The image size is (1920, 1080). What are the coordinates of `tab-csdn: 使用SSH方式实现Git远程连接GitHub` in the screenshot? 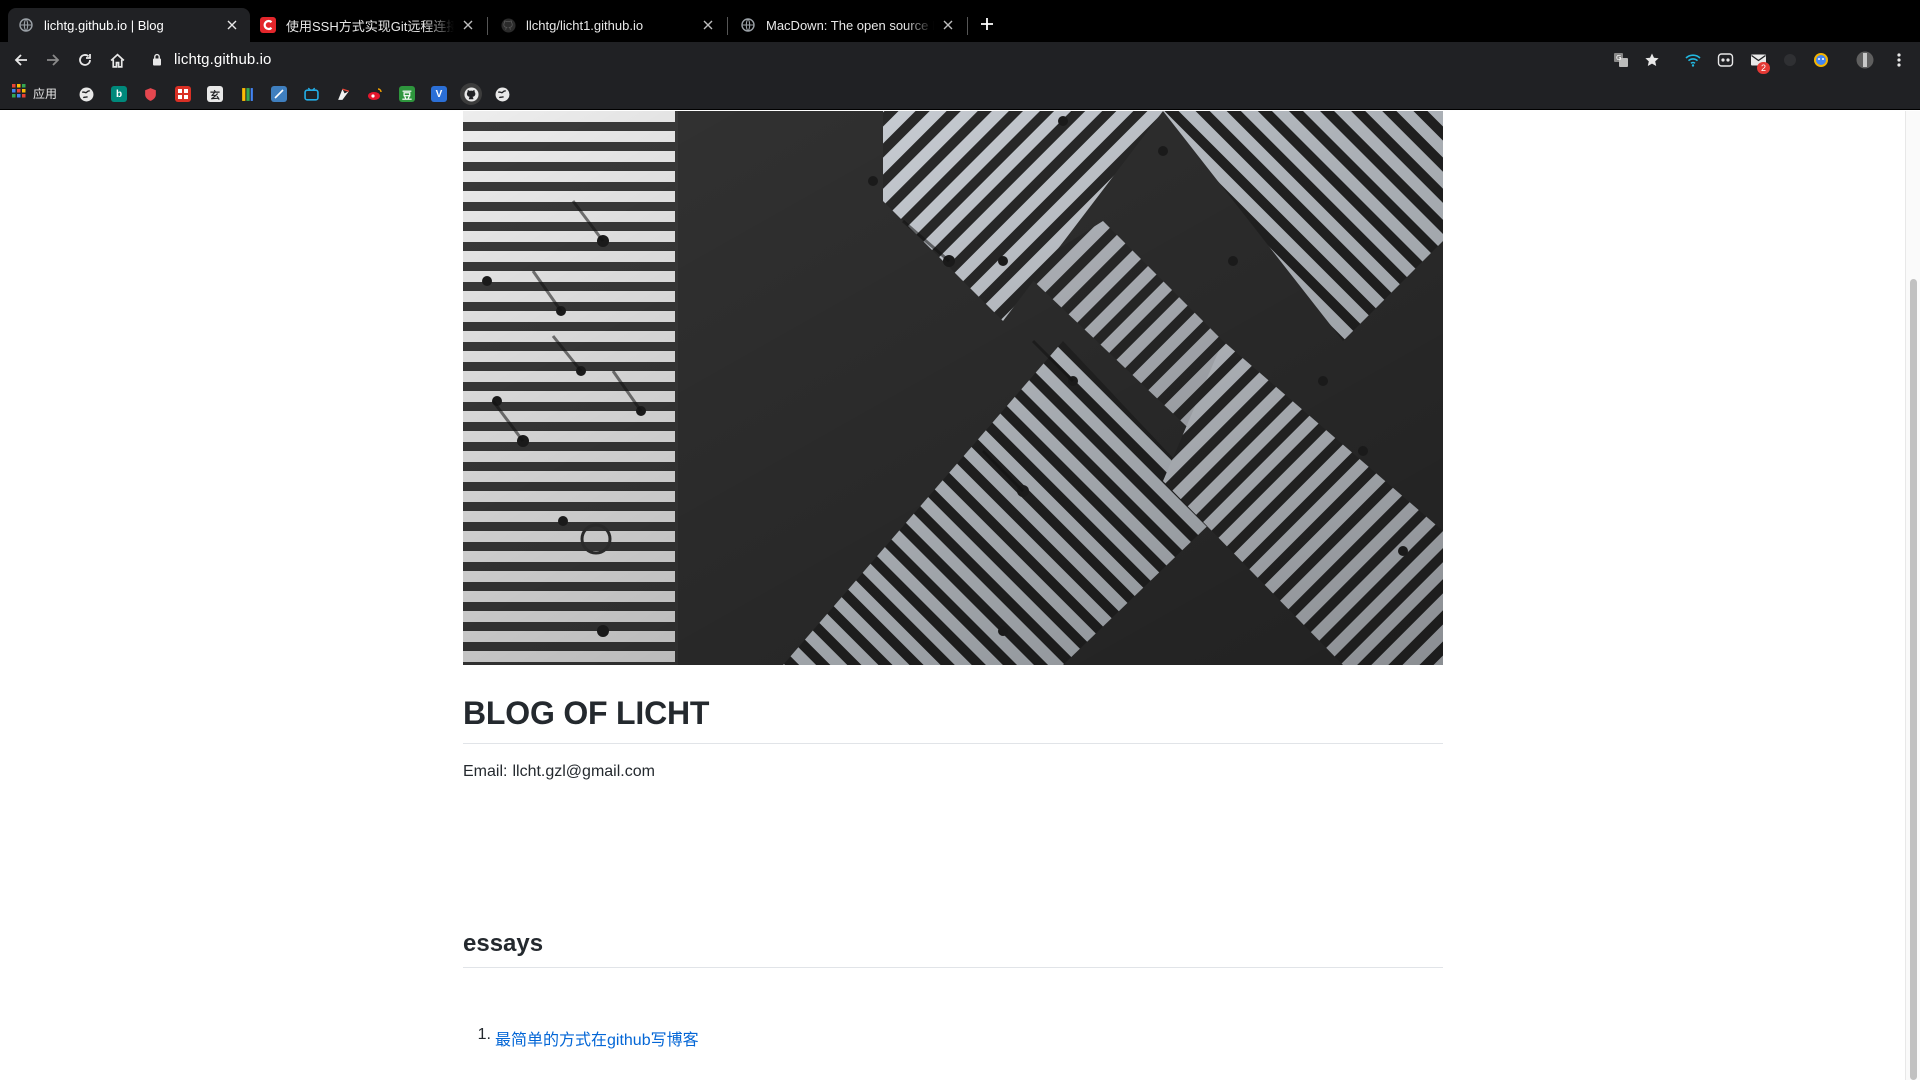 It's located at (368, 25).